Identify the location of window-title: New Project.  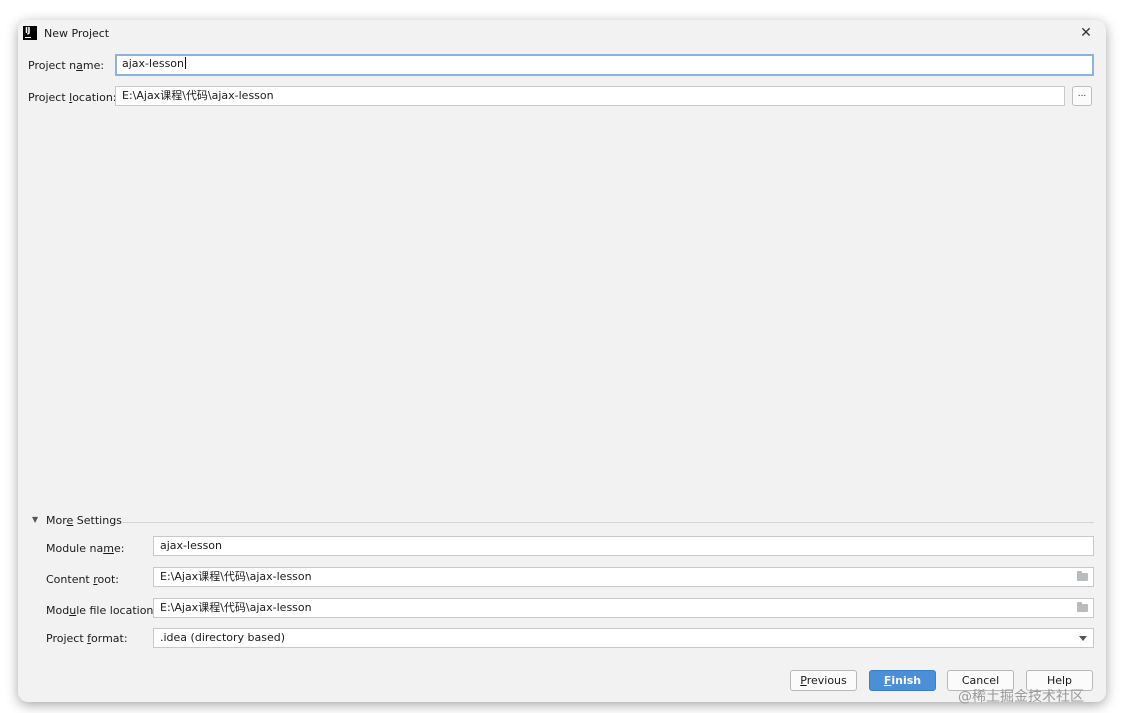
(77, 33).